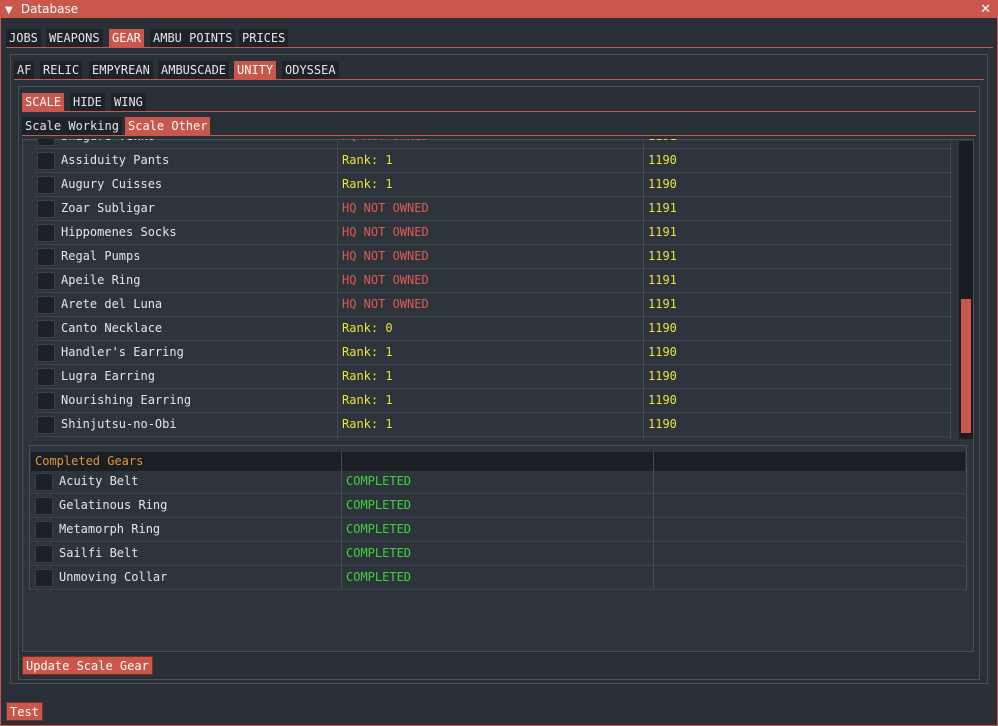 The image size is (998, 726). What do you see at coordinates (499, 47) in the screenshot?
I see `main-tabs-separator` at bounding box center [499, 47].